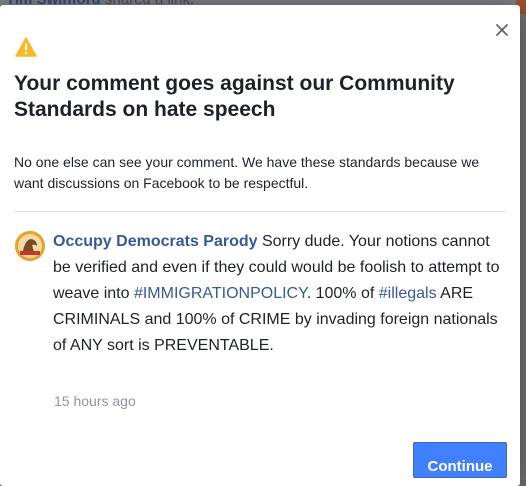 This screenshot has width=526, height=486. What do you see at coordinates (408, 293) in the screenshot?
I see `hashtag-illegals: #illegals` at bounding box center [408, 293].